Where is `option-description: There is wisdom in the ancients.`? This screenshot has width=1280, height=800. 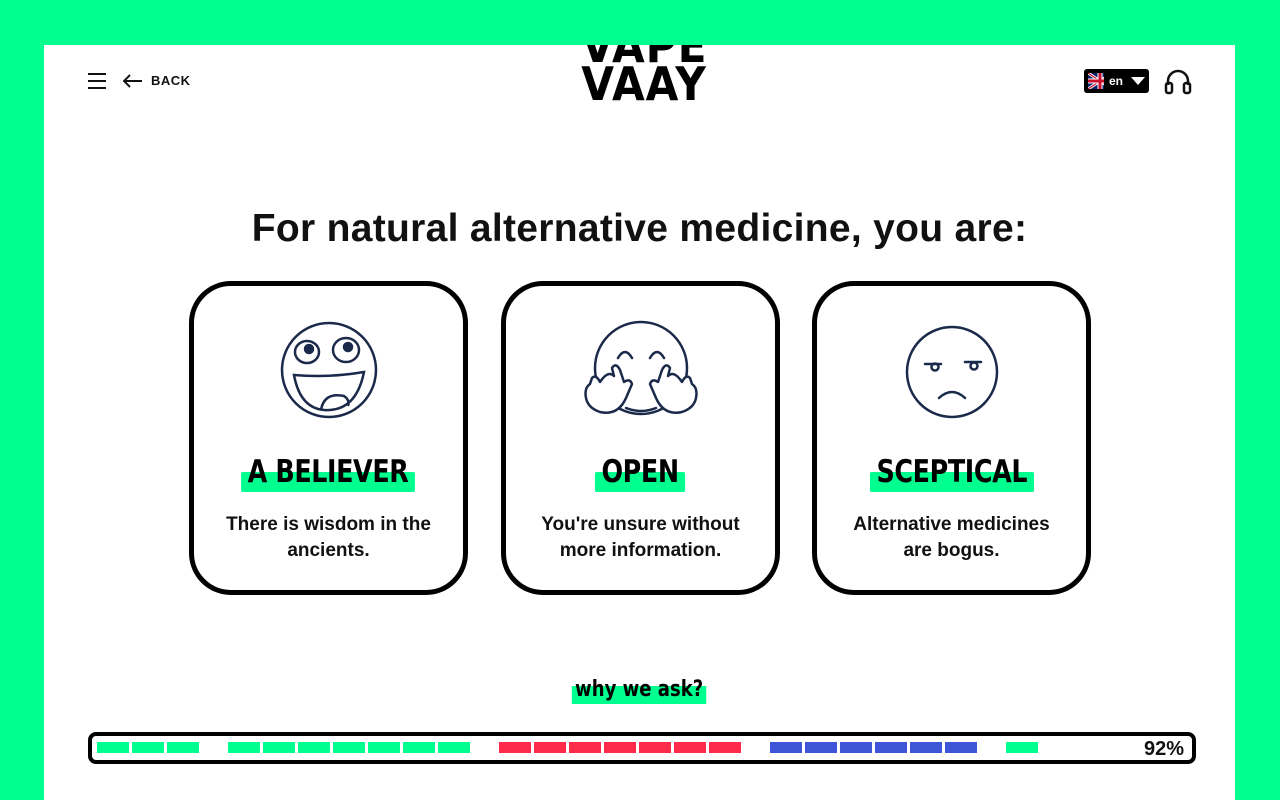
option-description: There is wisdom in the ancients. is located at coordinates (328, 537).